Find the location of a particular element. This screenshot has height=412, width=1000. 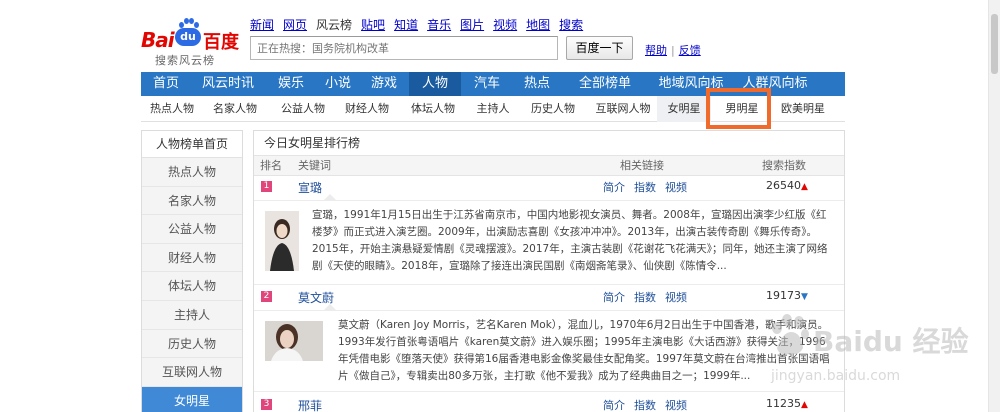

logo-du-badge: du is located at coordinates (188, 37).